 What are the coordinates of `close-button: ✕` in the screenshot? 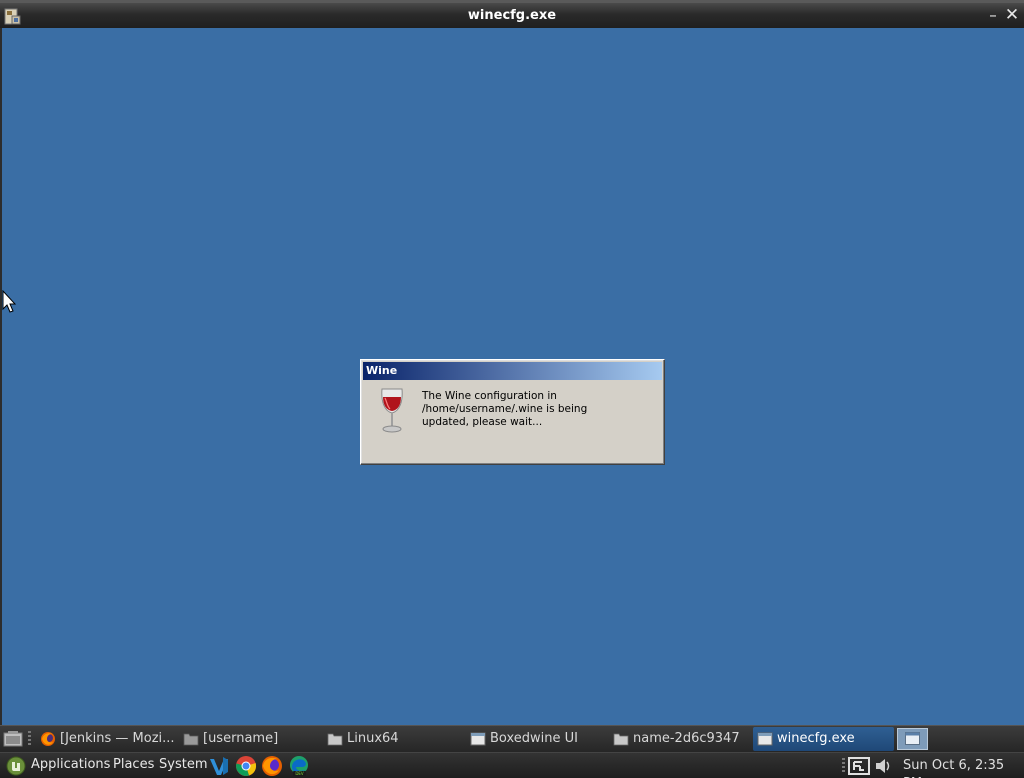 It's located at (1012, 15).